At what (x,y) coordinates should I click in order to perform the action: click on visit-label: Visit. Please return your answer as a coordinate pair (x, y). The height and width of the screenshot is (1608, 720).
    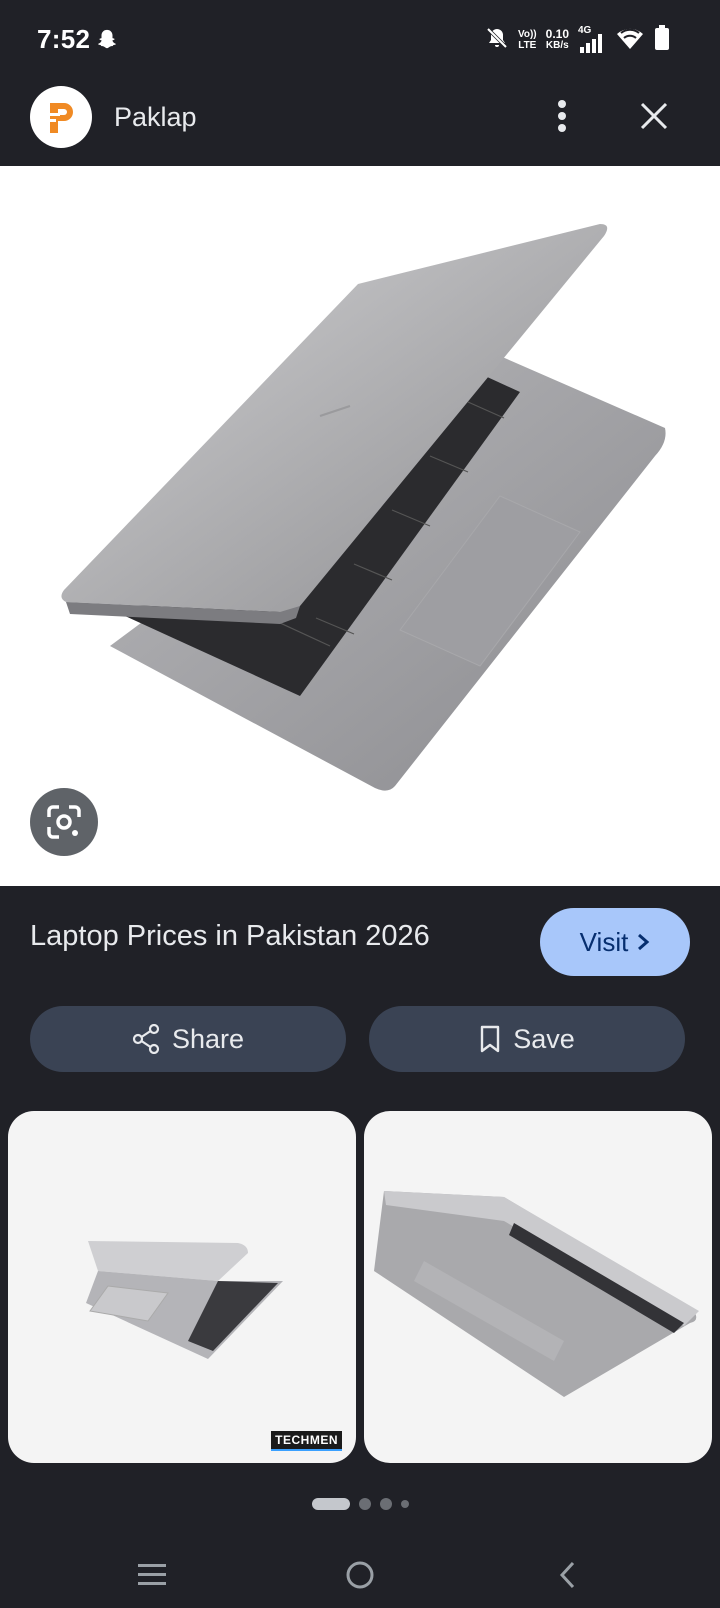
    Looking at the image, I should click on (604, 941).